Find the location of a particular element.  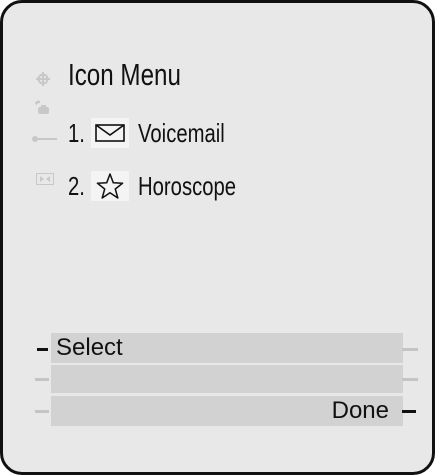

softkey-right-3-marker is located at coordinates (409, 411).